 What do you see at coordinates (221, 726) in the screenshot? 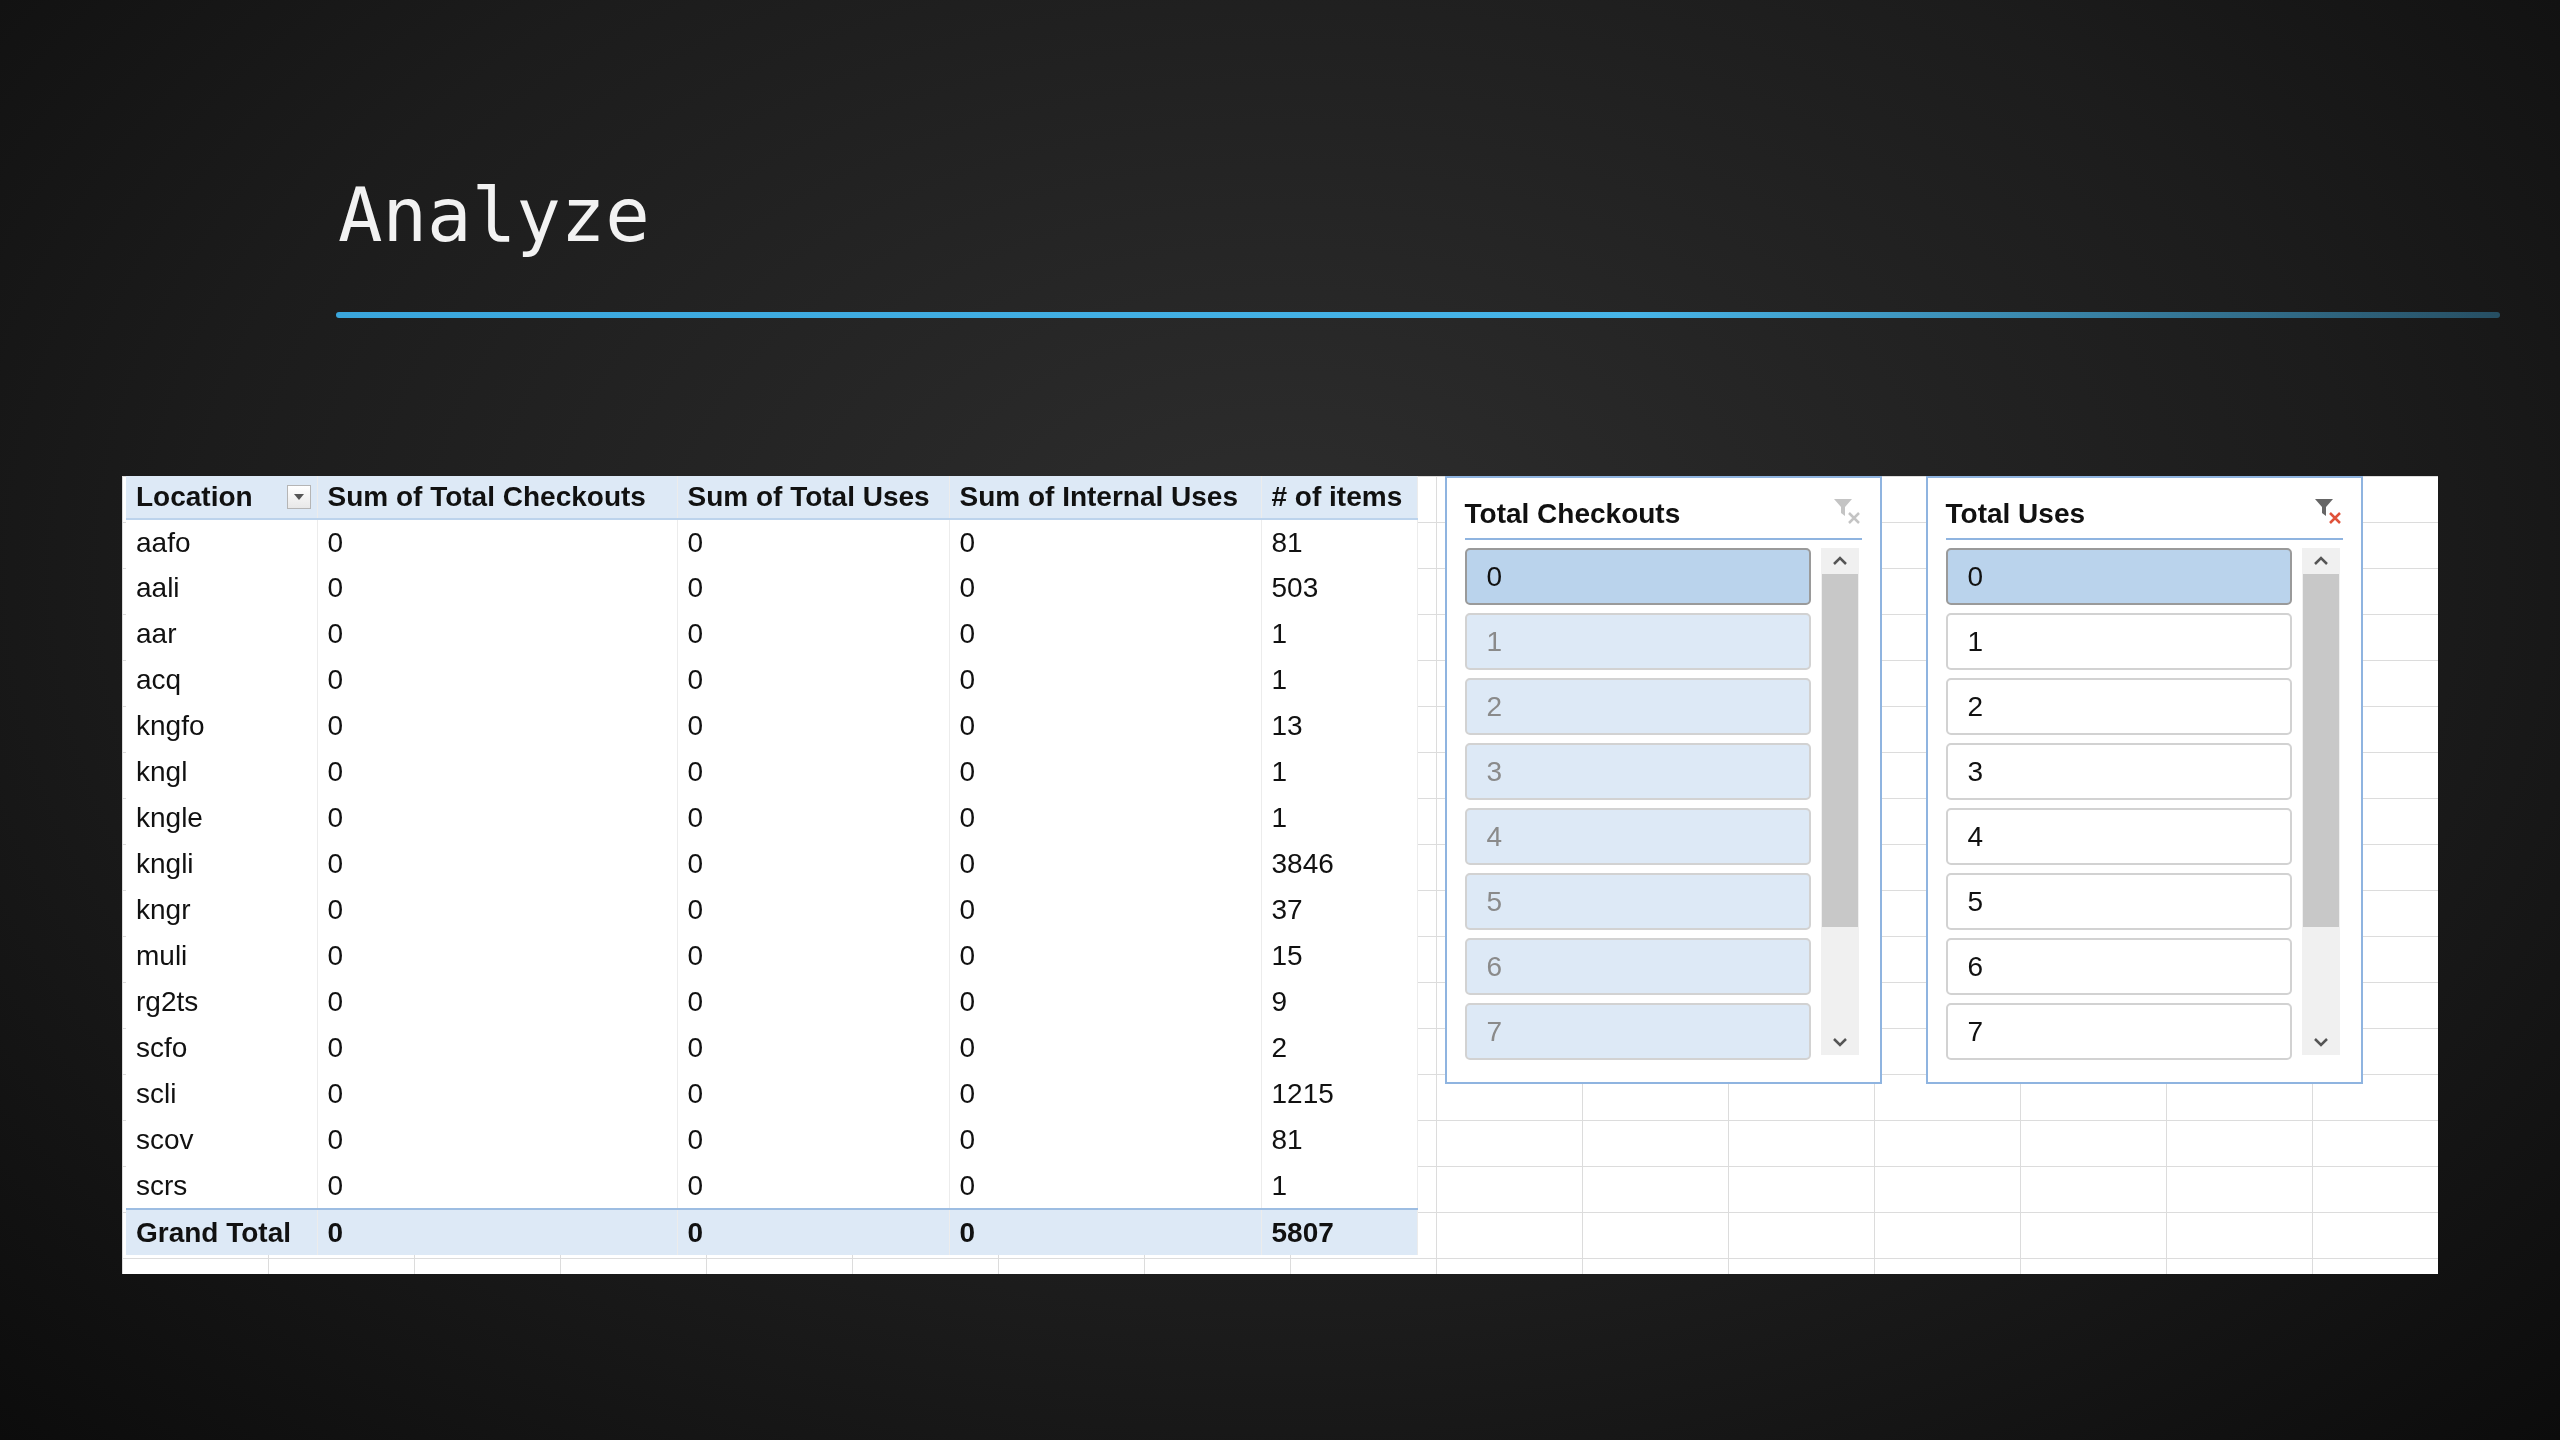
I see `table-cell: kngfo` at bounding box center [221, 726].